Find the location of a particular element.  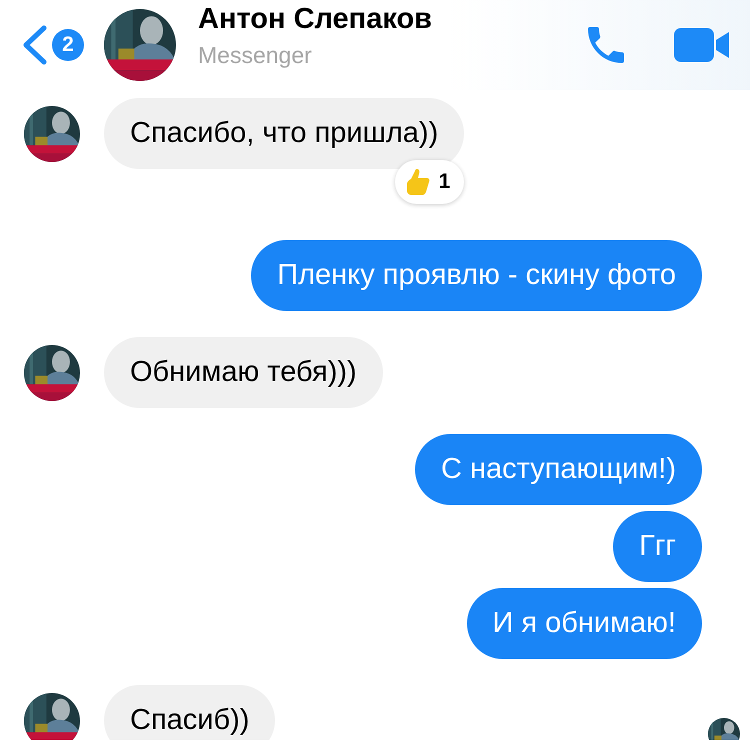

video-camera-icon is located at coordinates (702, 45).